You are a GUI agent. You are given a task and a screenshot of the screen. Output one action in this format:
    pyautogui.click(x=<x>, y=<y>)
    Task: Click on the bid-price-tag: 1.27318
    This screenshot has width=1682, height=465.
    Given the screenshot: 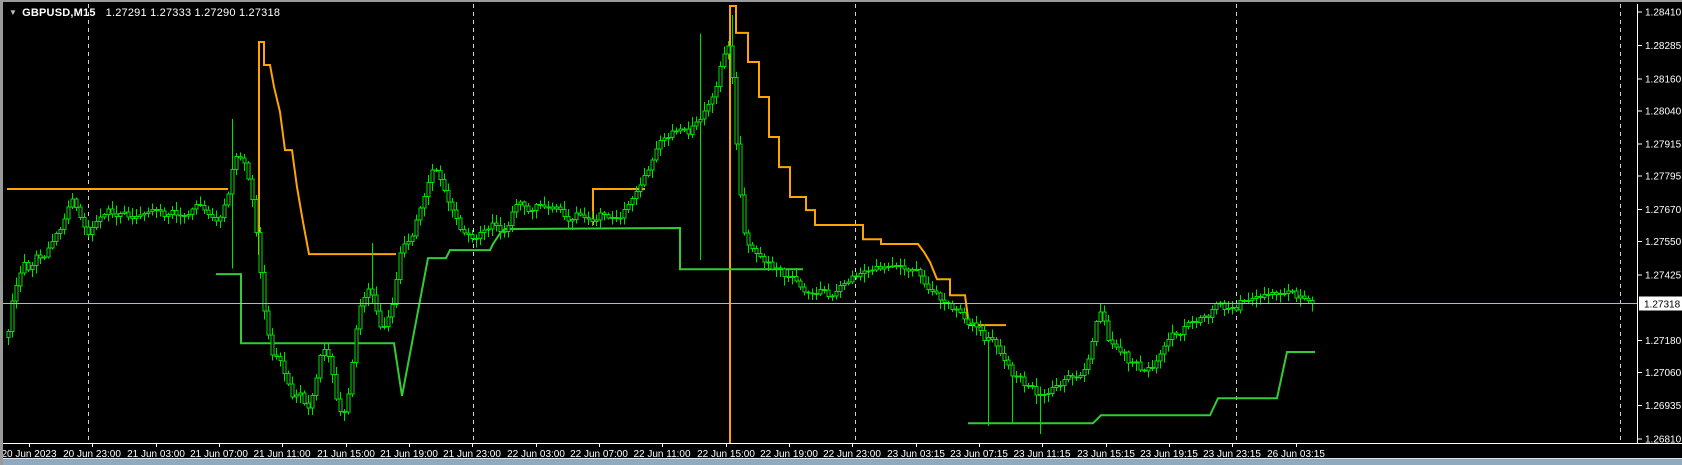 What is the action you would take?
    pyautogui.click(x=1660, y=303)
    